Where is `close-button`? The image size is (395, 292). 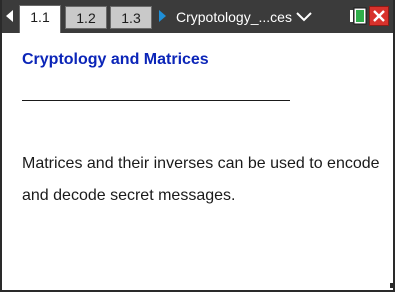
close-button is located at coordinates (379, 16).